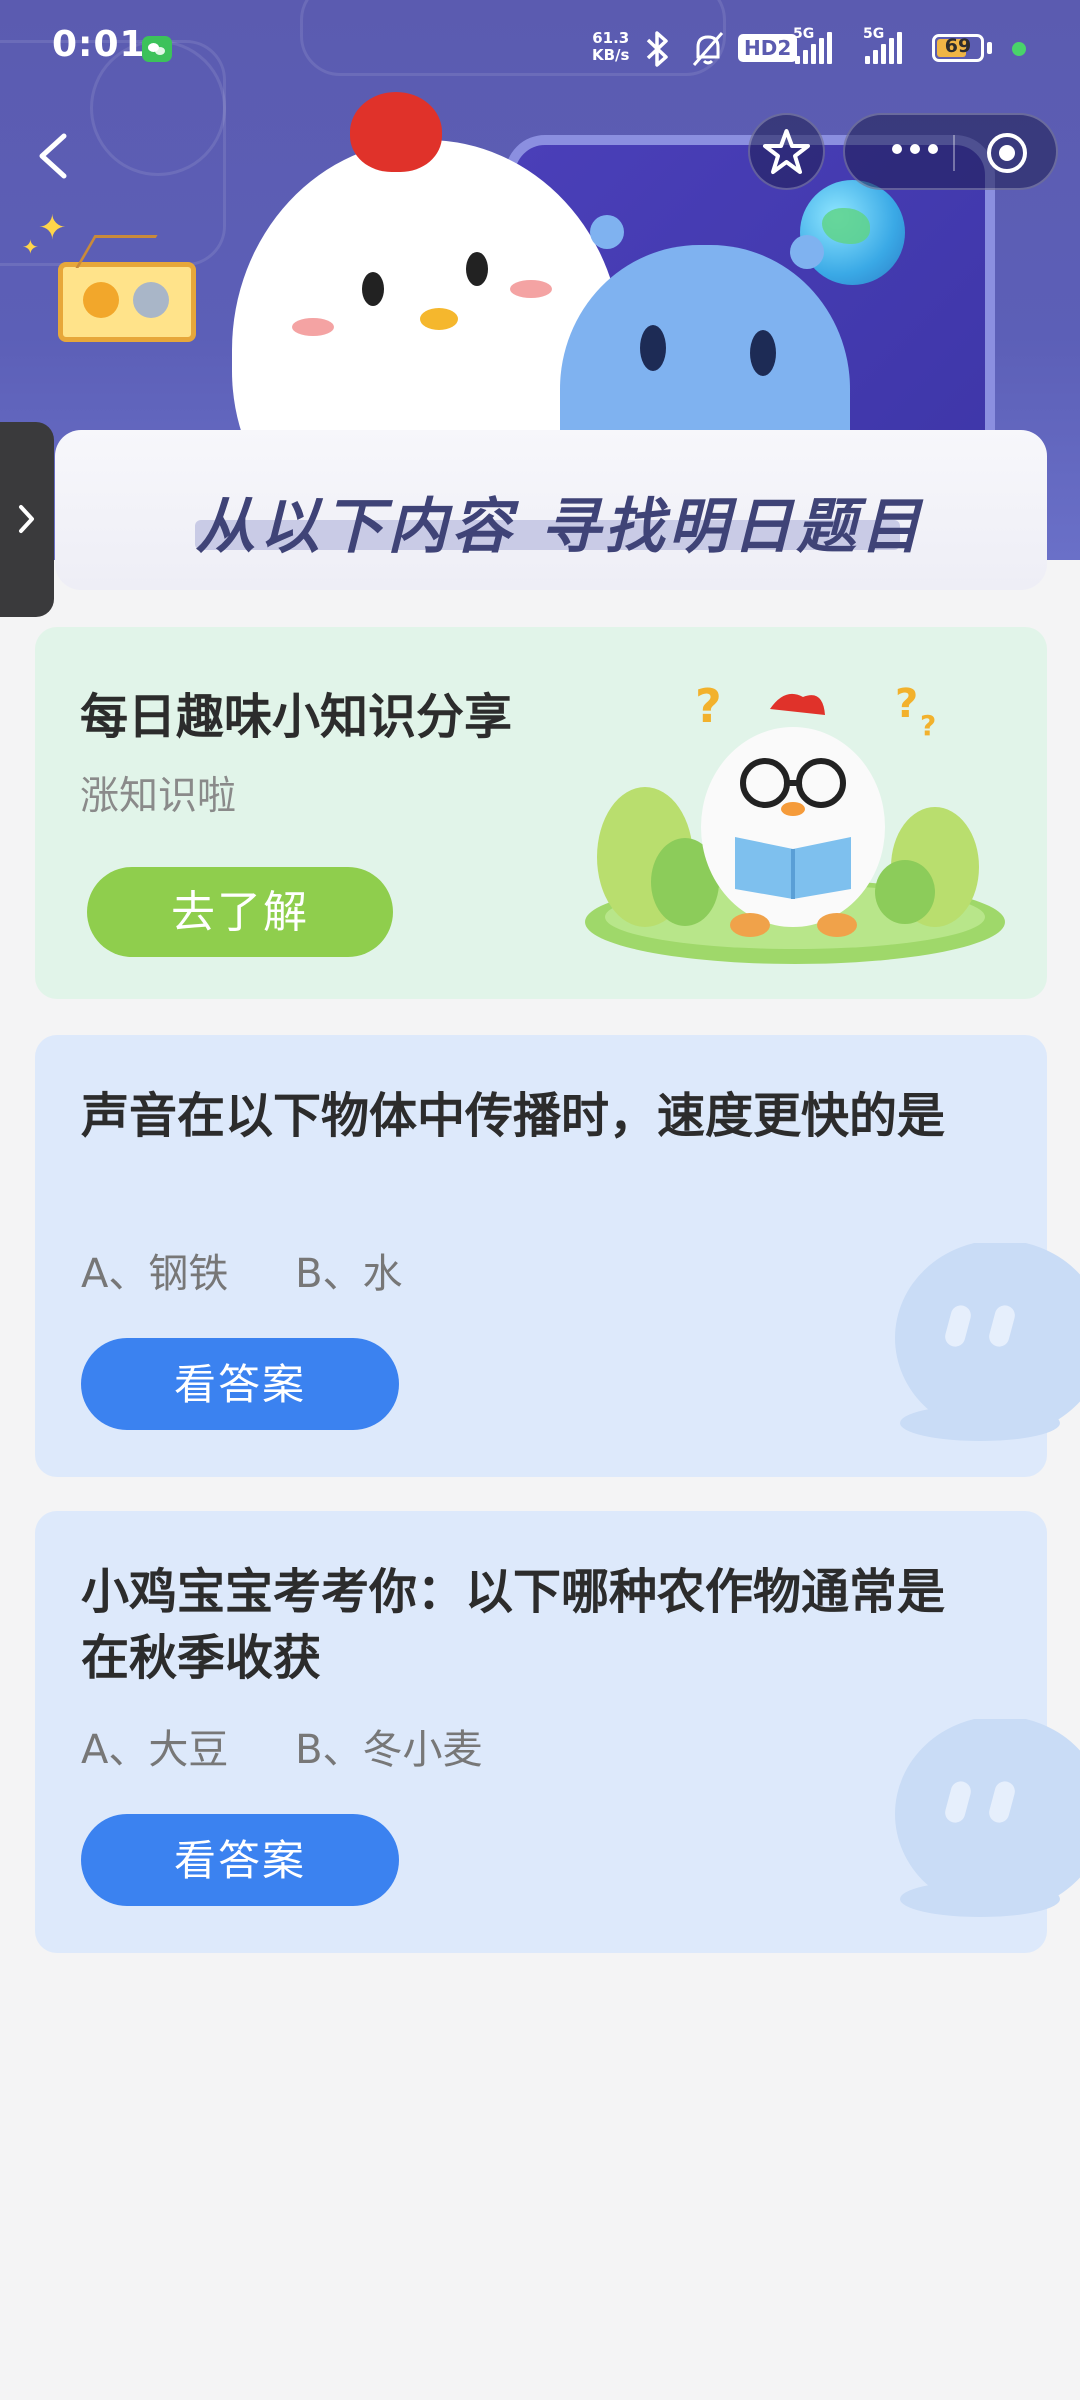 This screenshot has width=1080, height=2400. Describe the element at coordinates (151, 300) in the screenshot. I see `silver-medal-icon` at that location.